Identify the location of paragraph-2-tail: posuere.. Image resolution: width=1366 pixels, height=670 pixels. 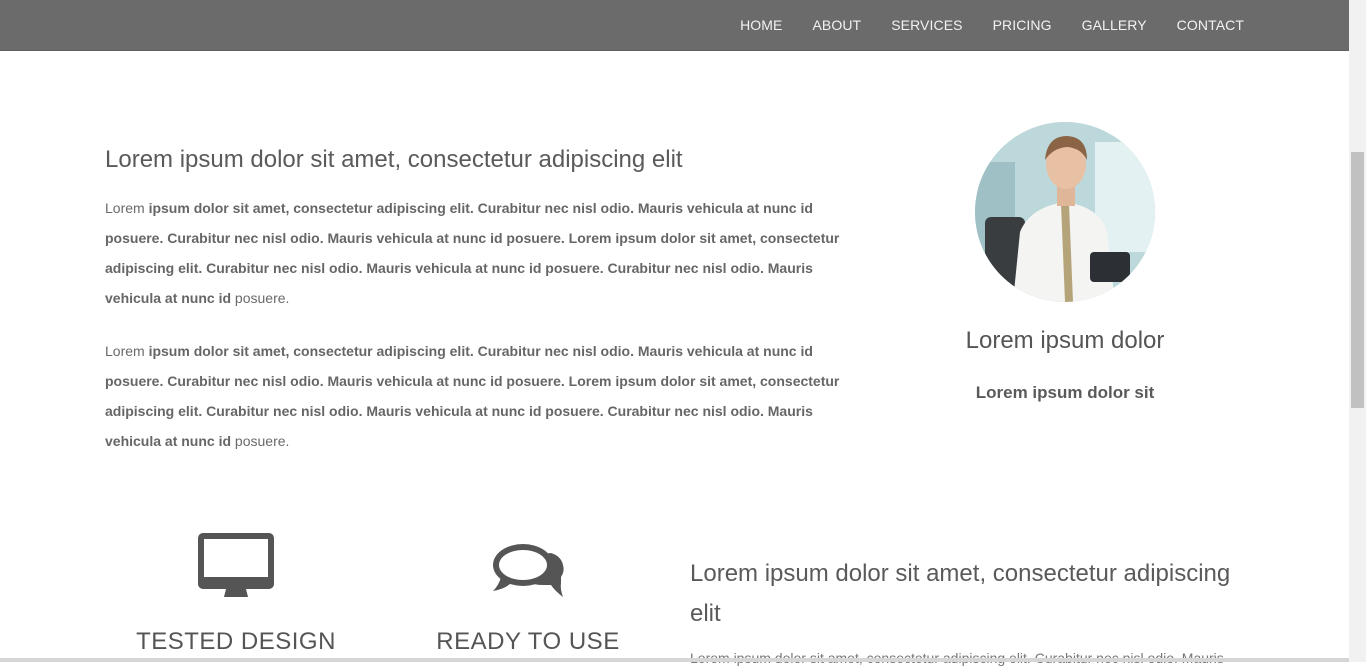
(260, 441).